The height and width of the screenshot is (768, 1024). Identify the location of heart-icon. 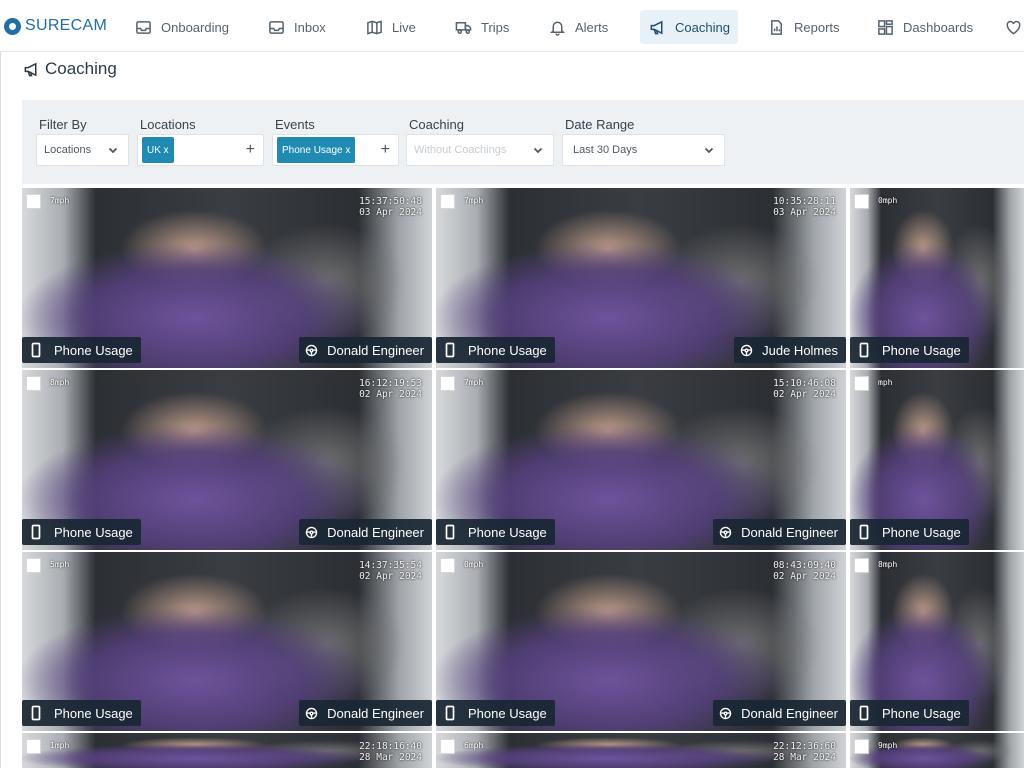
(1013, 27).